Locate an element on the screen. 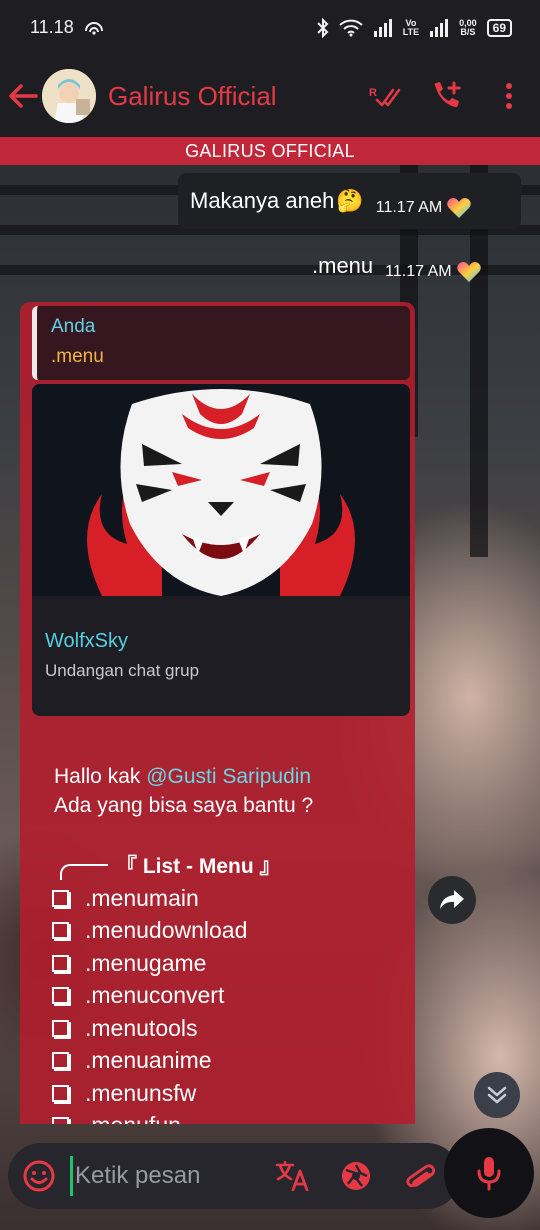 This screenshot has height=1230, width=540. menu-item-label: .menutools is located at coordinates (141, 1027).